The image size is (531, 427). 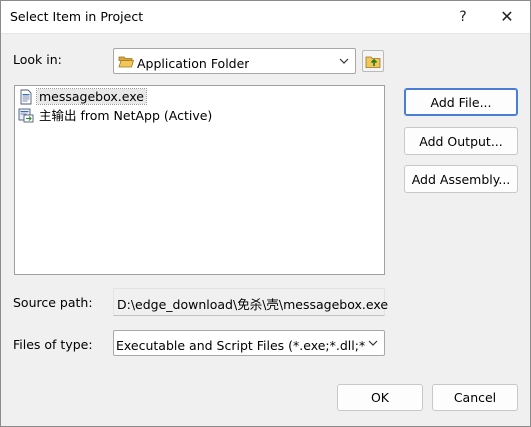 I want to click on files-of-type-label: Files of type:, so click(x=53, y=344).